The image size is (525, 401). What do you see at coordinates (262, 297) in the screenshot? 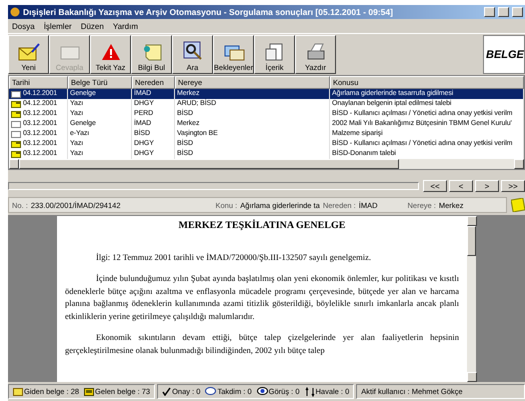
I see `paragraph: İçinde bulunduğumuz yılın Şubat ayında başlatılmış olan yeni ekonomik önlemler, kur politikası ve kısıtlı ödeneklerle bütçe açığını azaltma ve enflasyonla mücadele programı çerçevesinde, bütçede yer alan ve harcama planına bağlanmış ödeneklerin kullanımında azami titizlik gösterildiği, böylelikle sınırlı imkanlarla ancak planlı etkinliklerin yerine getirilmeye çalışıldığı malumlarıdır.` at bounding box center [262, 297].